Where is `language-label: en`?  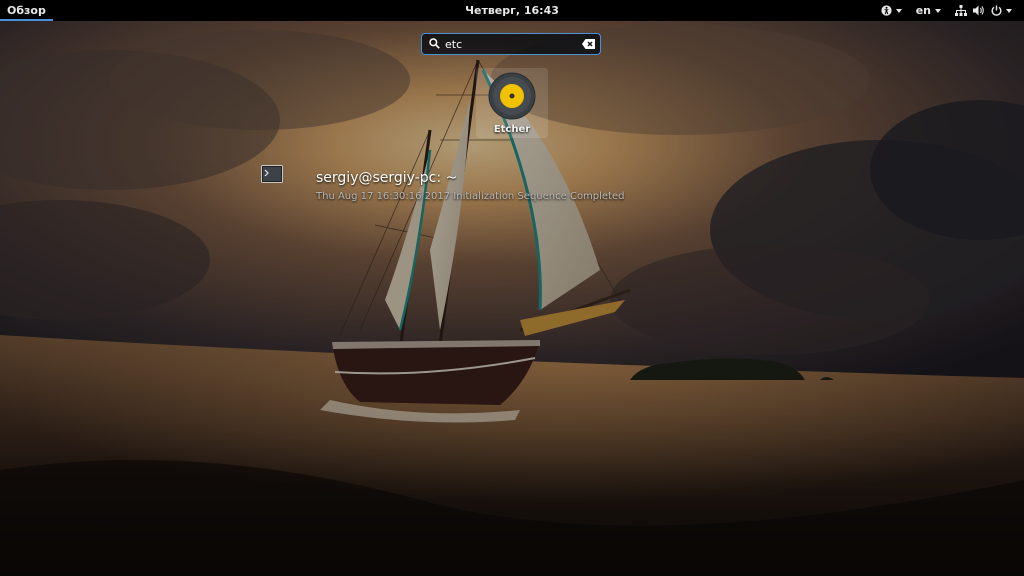 language-label: en is located at coordinates (923, 10).